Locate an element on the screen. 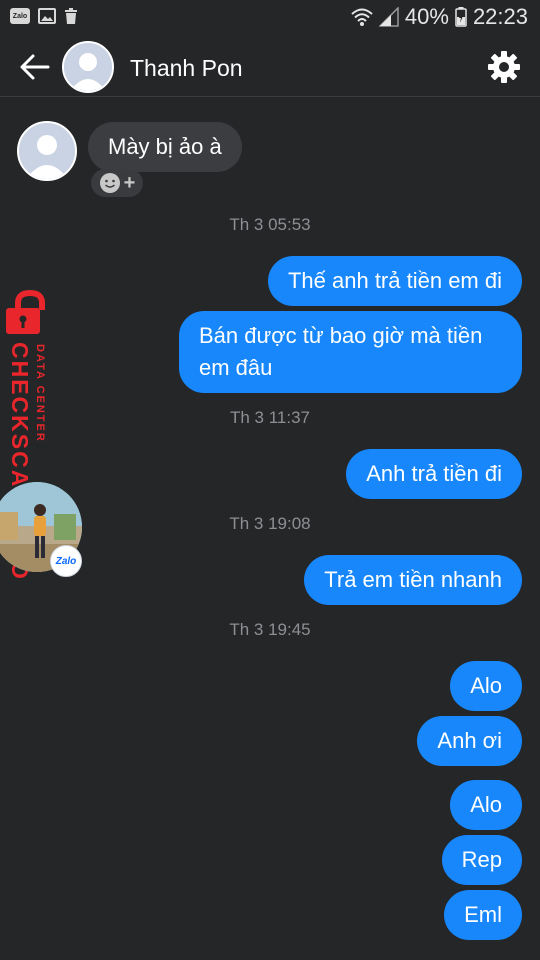  sent-message: Thế anh trả tiền em đi is located at coordinates (394, 281).